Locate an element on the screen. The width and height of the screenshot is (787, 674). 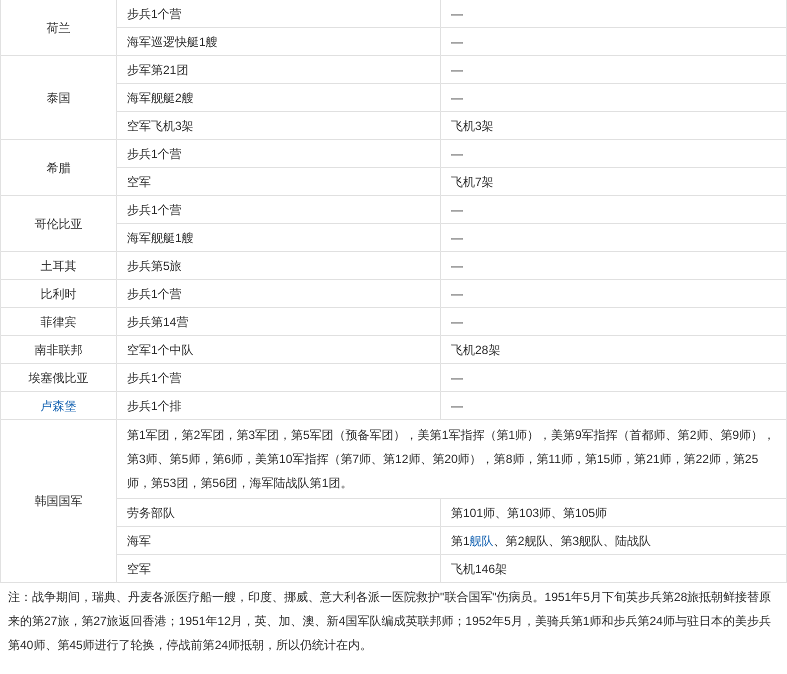
footnote: 注：战争期间，瑞典、丹麦各派医疗船一艘，印度、挪威、意大利各派一医院救护"联合国军"伤病员。1951年5月下旬英步兵第28旅抵朝鲜接替原来的第27旅，第27旅返回香港；1951年12月，英、加、澳、新4国军队编成英联邦师；1952年5月，美骑兵第1师和步兵第24师与驻日本的美步兵第40师、第45师进行了轮换，停战前第24师抵朝，所以仍统计在内。 is located at coordinates (390, 621).